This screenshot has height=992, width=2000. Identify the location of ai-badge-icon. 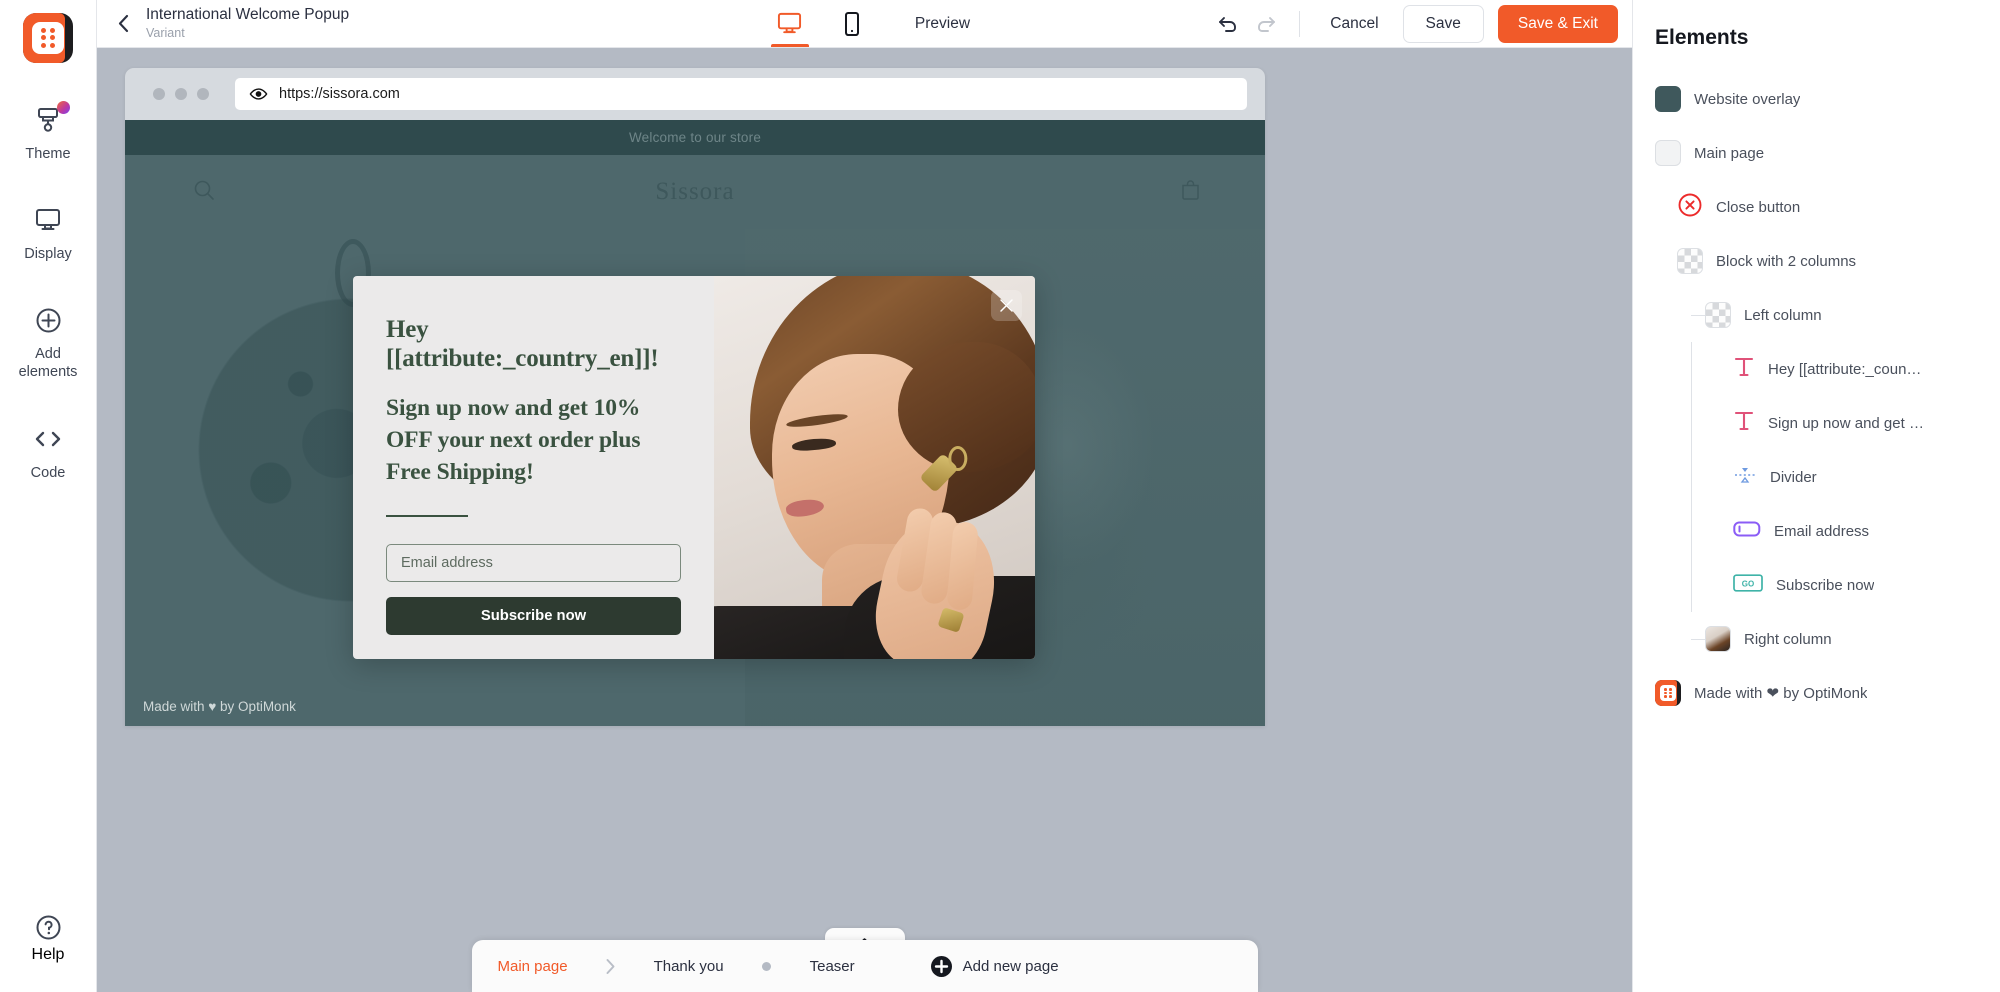
(63, 107).